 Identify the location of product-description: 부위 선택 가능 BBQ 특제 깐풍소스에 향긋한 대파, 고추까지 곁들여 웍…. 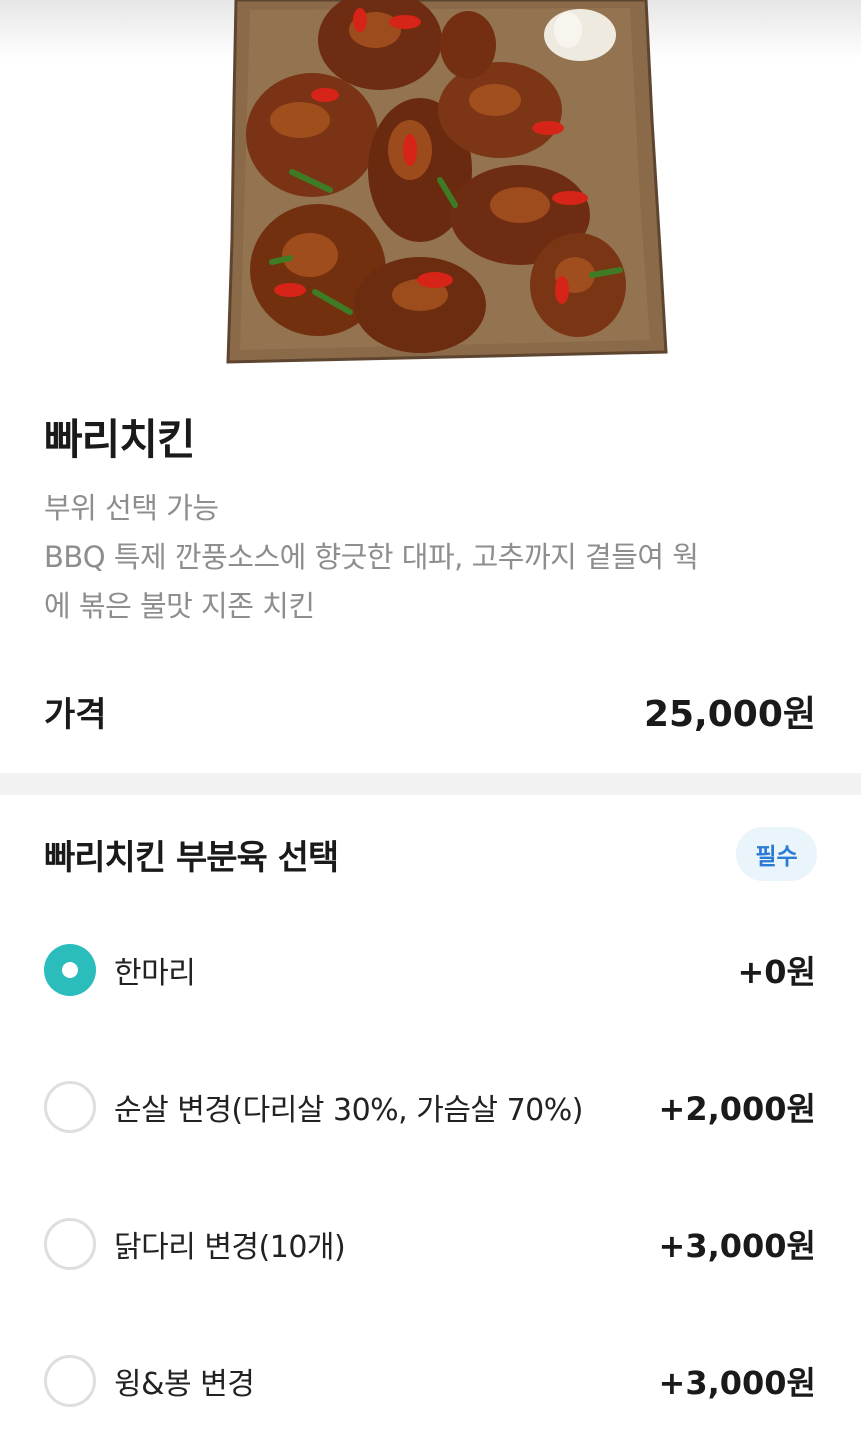
(434, 557).